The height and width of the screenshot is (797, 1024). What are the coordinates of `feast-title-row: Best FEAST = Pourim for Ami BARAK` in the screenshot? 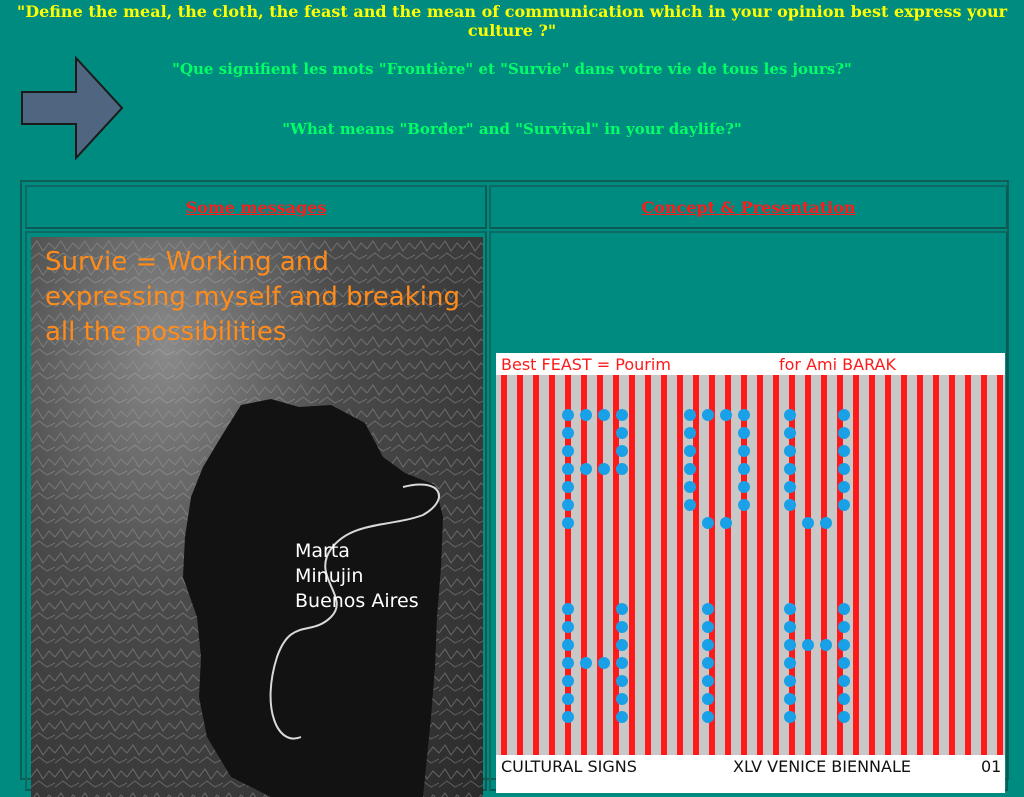 It's located at (750, 365).